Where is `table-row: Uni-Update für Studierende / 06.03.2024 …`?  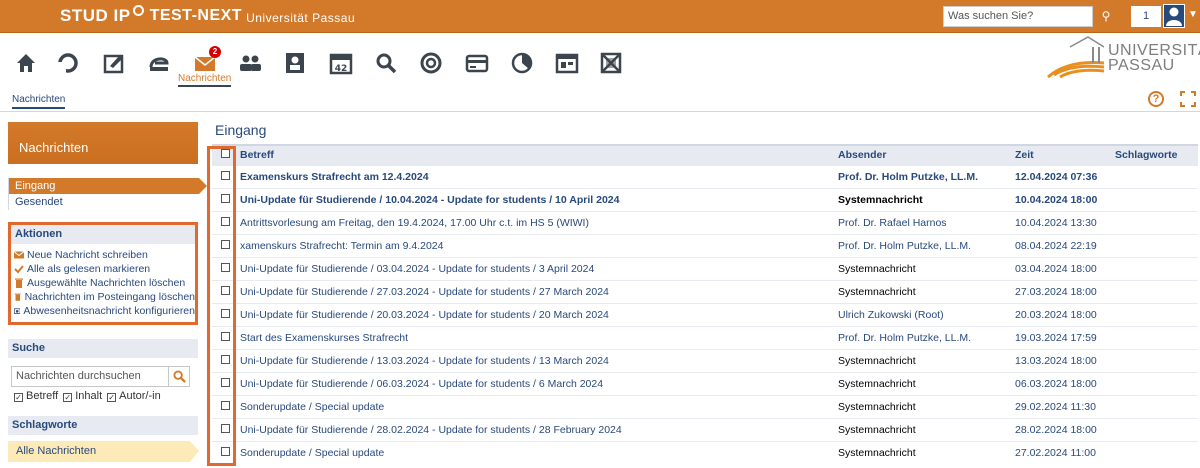 table-row: Uni-Update für Studierende / 06.03.2024 … is located at coordinates (705, 383).